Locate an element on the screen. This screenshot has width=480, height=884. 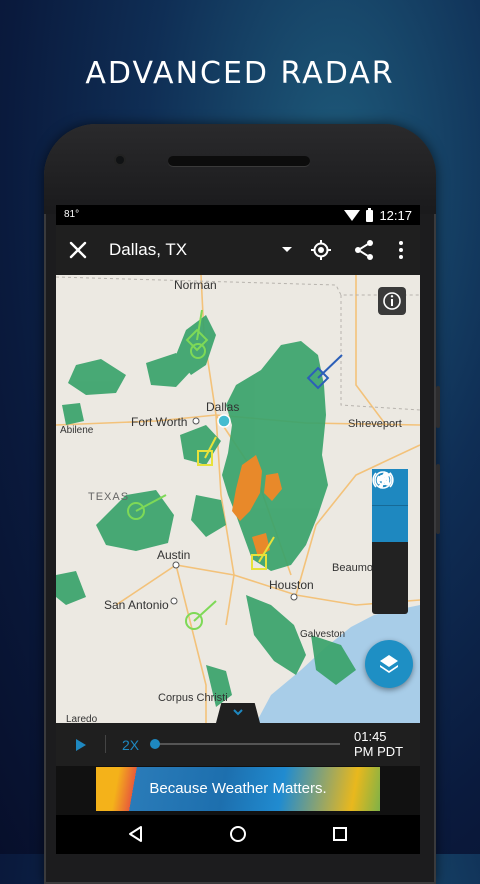
map-label-san-antonio: San Antonio is located at coordinates (136, 605).